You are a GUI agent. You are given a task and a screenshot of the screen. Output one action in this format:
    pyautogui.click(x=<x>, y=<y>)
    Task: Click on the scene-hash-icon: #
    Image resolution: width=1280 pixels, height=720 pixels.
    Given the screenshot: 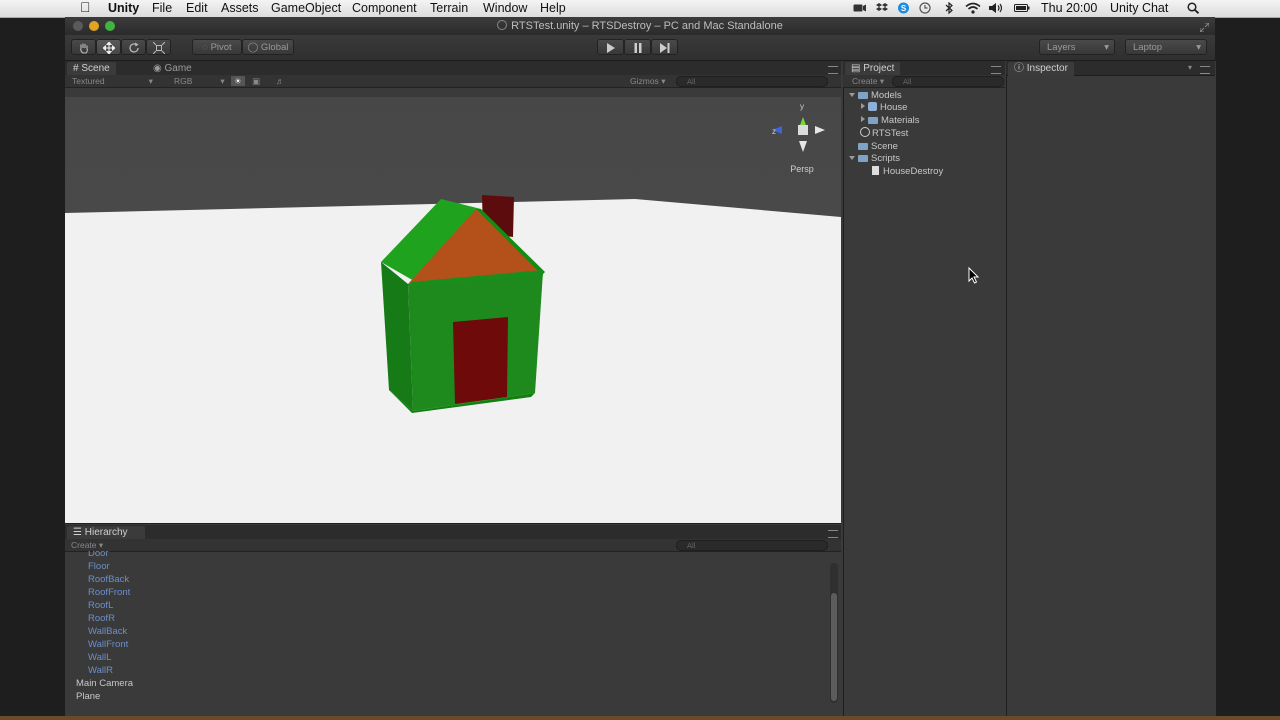 What is the action you would take?
    pyautogui.click(x=76, y=68)
    